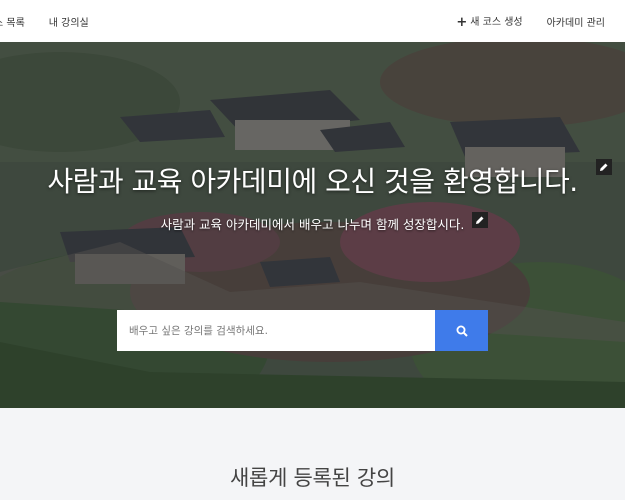 Image resolution: width=625 pixels, height=500 pixels. Describe the element at coordinates (480, 220) in the screenshot. I see `edit-subtitle-pencil-icon` at that location.